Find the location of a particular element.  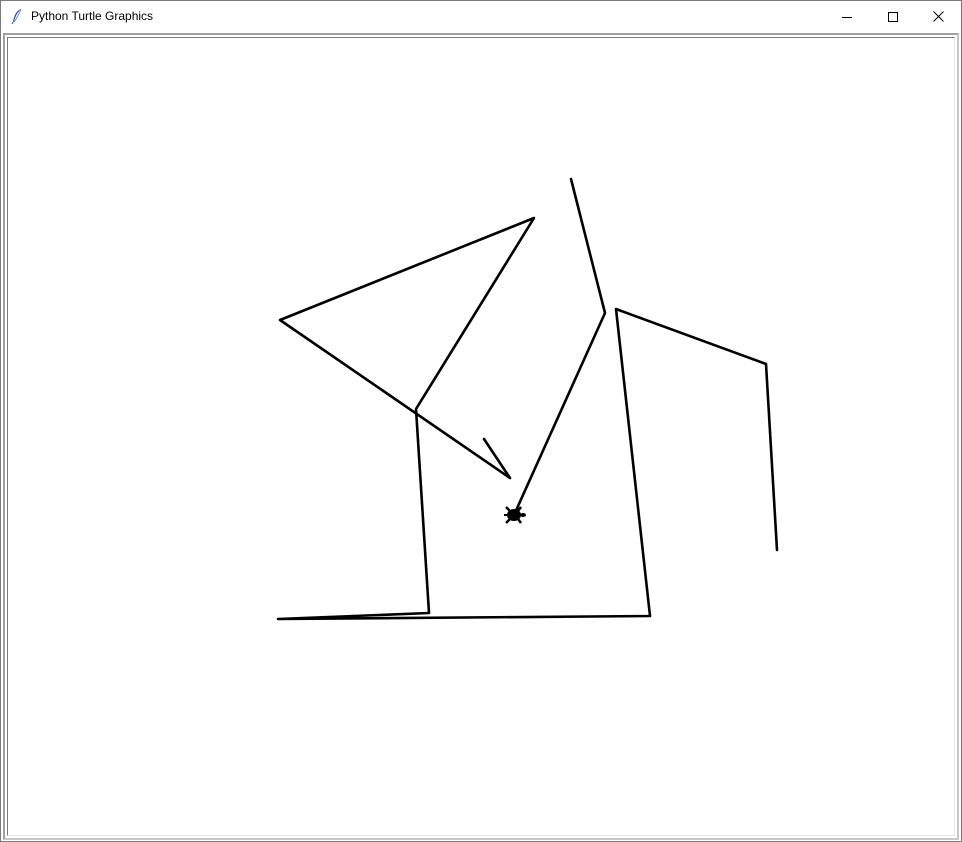

close-button is located at coordinates (938, 16).